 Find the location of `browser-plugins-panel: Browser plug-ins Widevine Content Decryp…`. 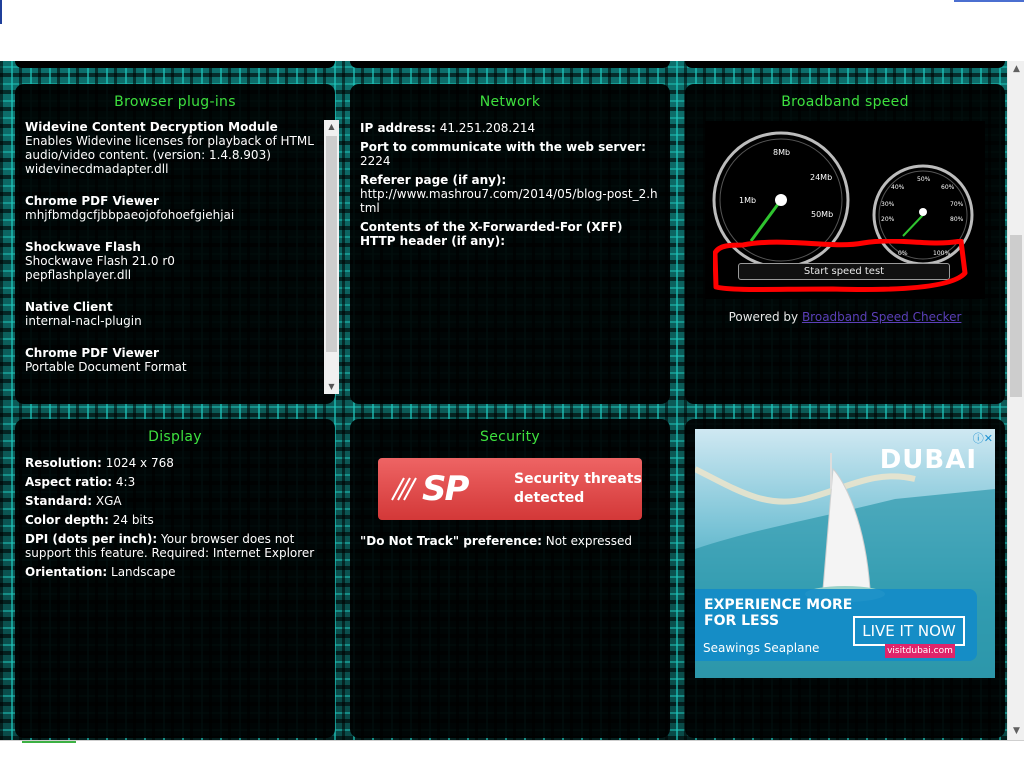

browser-plugins-panel: Browser plug-ins Widevine Content Decryp… is located at coordinates (177, 244).